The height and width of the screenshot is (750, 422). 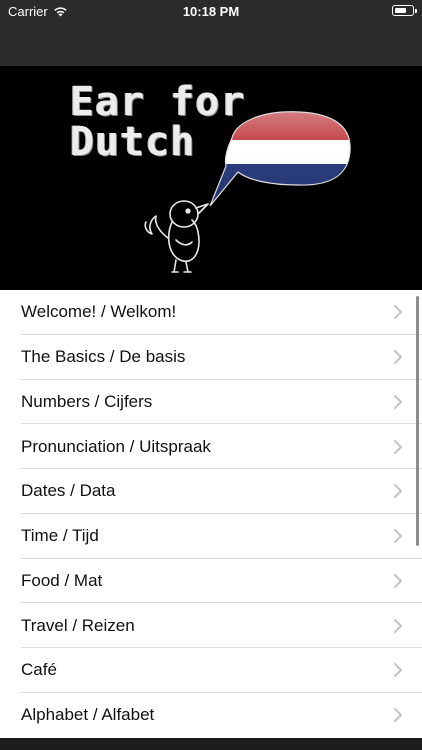 What do you see at coordinates (211, 45) in the screenshot?
I see `navigation-bar` at bounding box center [211, 45].